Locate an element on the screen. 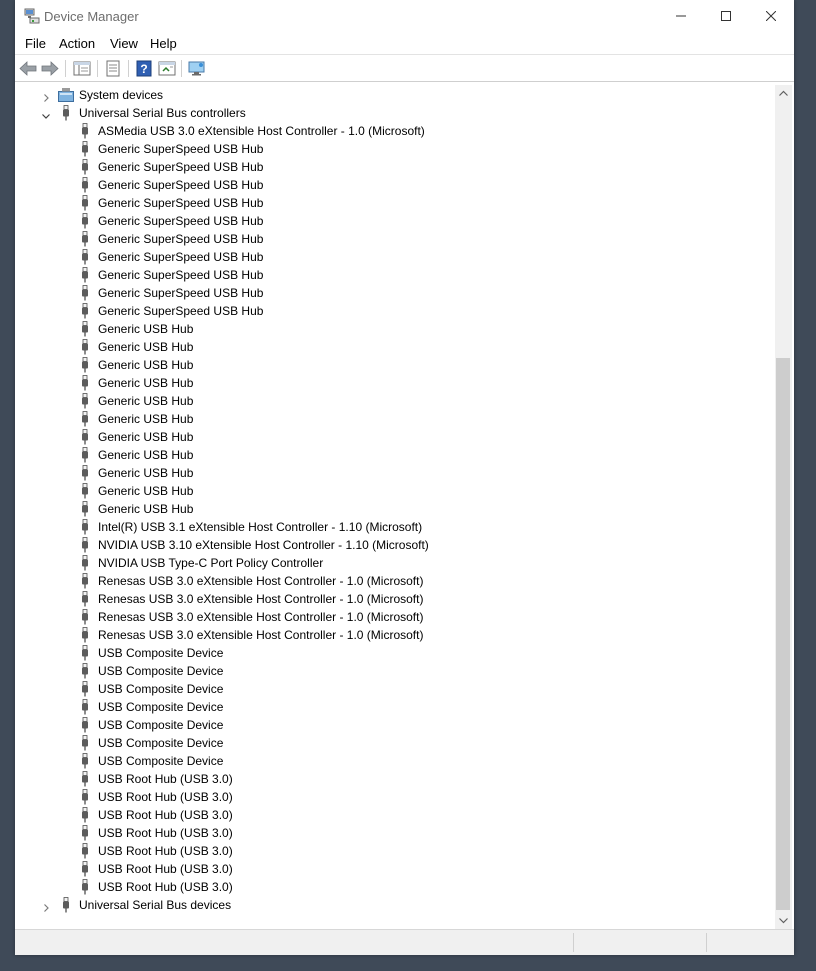 The width and height of the screenshot is (816, 971). vertical-scrollbar is located at coordinates (783, 507).